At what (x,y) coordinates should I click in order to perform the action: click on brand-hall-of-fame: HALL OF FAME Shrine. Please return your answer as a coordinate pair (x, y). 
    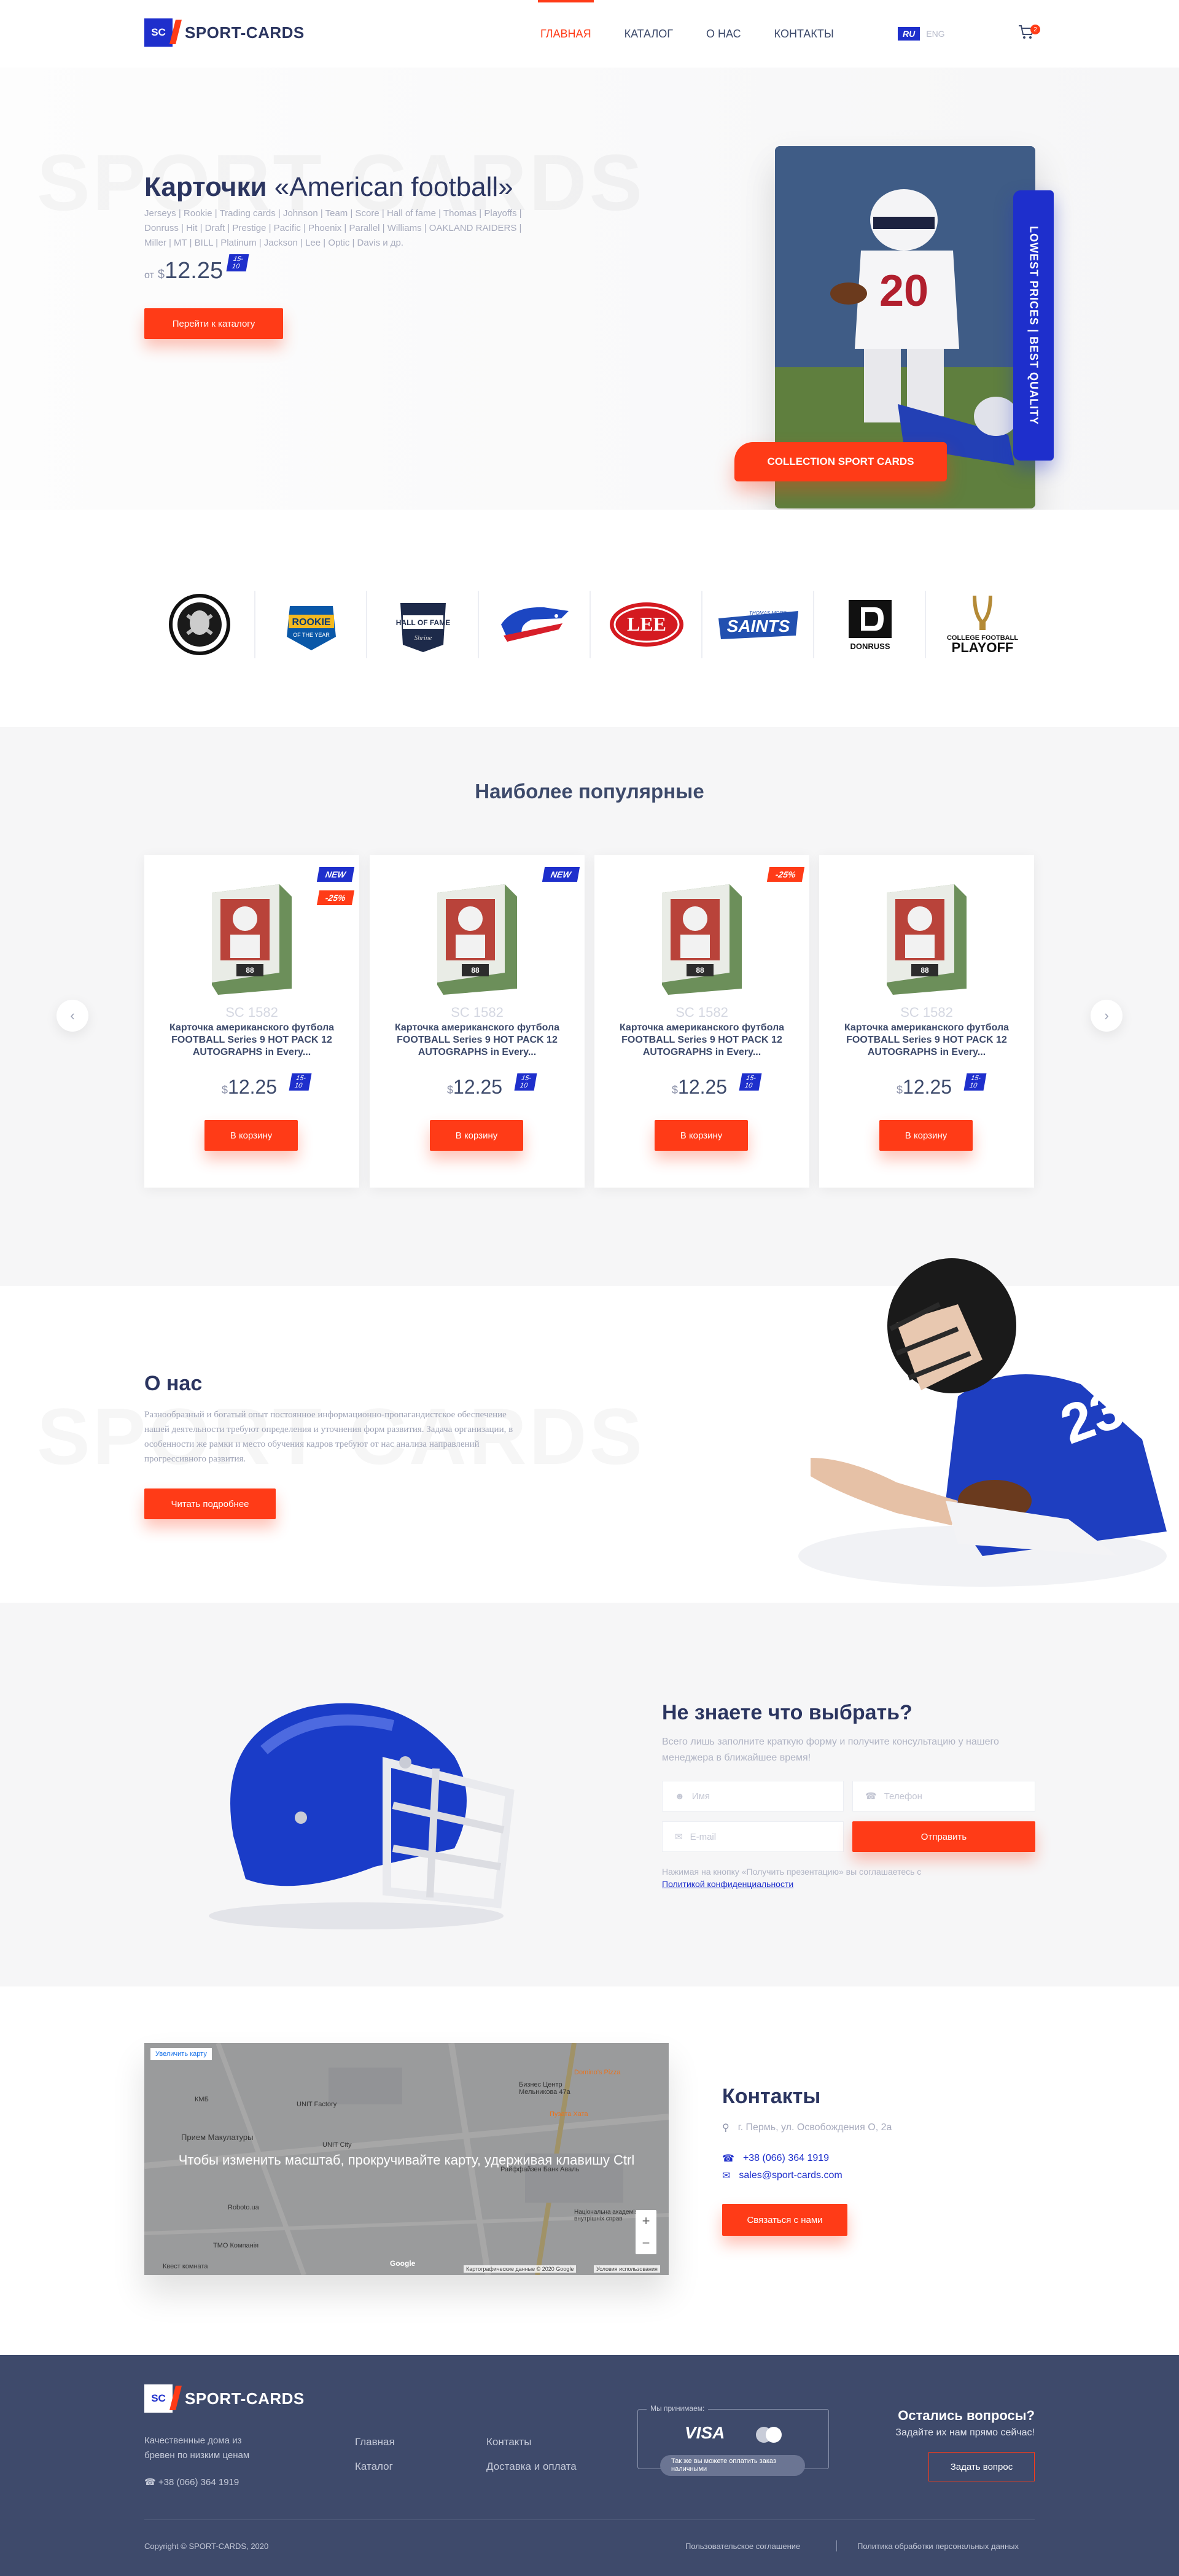
    Looking at the image, I should click on (423, 624).